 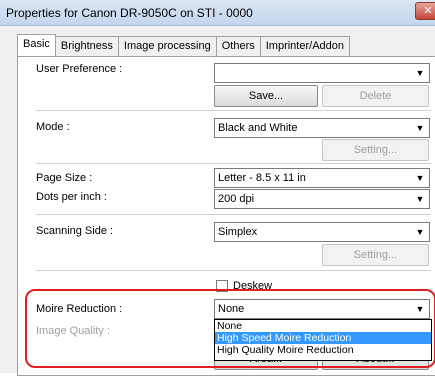 I want to click on mode-select: Black and White ▼, so click(x=322, y=128).